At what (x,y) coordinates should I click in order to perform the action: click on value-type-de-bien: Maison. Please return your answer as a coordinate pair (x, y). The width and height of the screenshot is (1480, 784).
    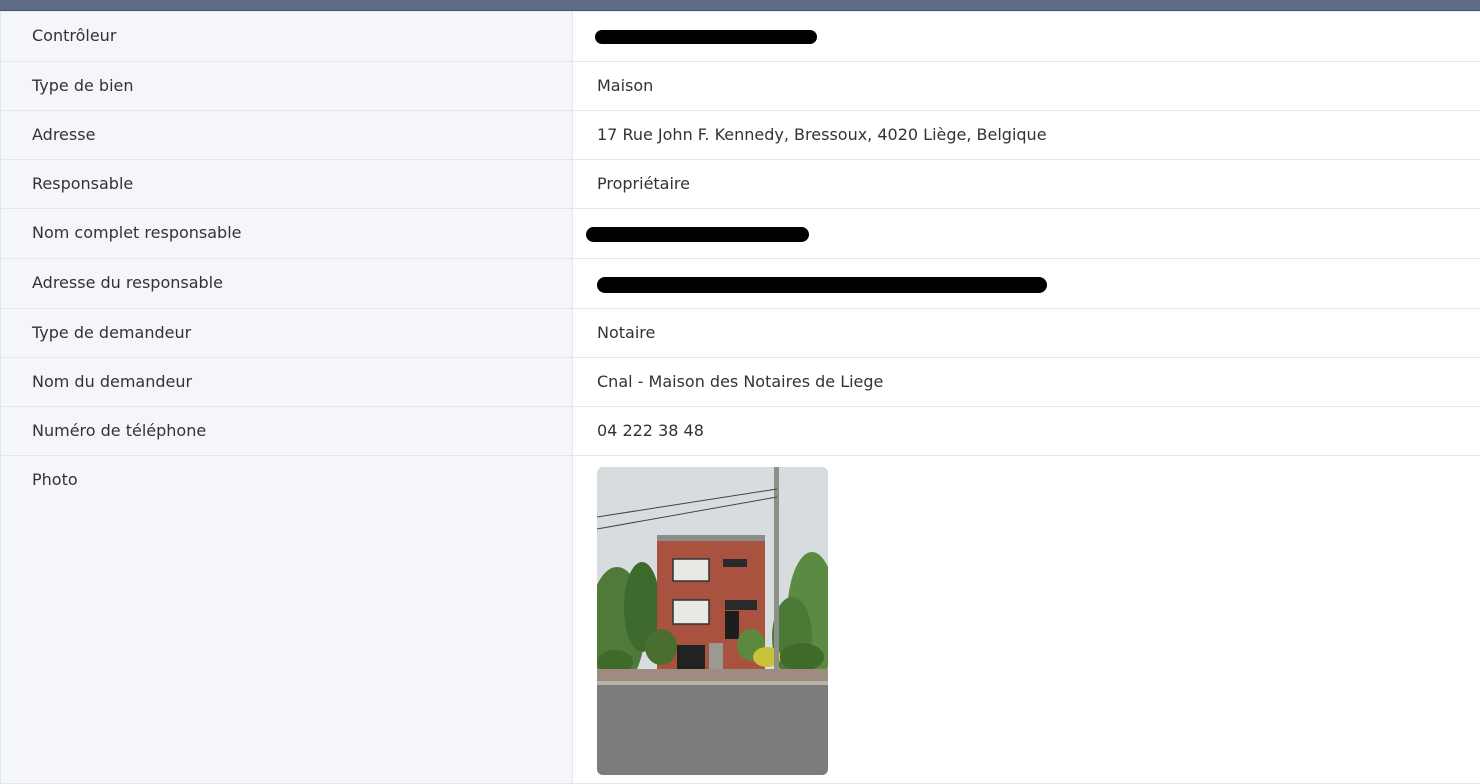
    Looking at the image, I should click on (1026, 79).